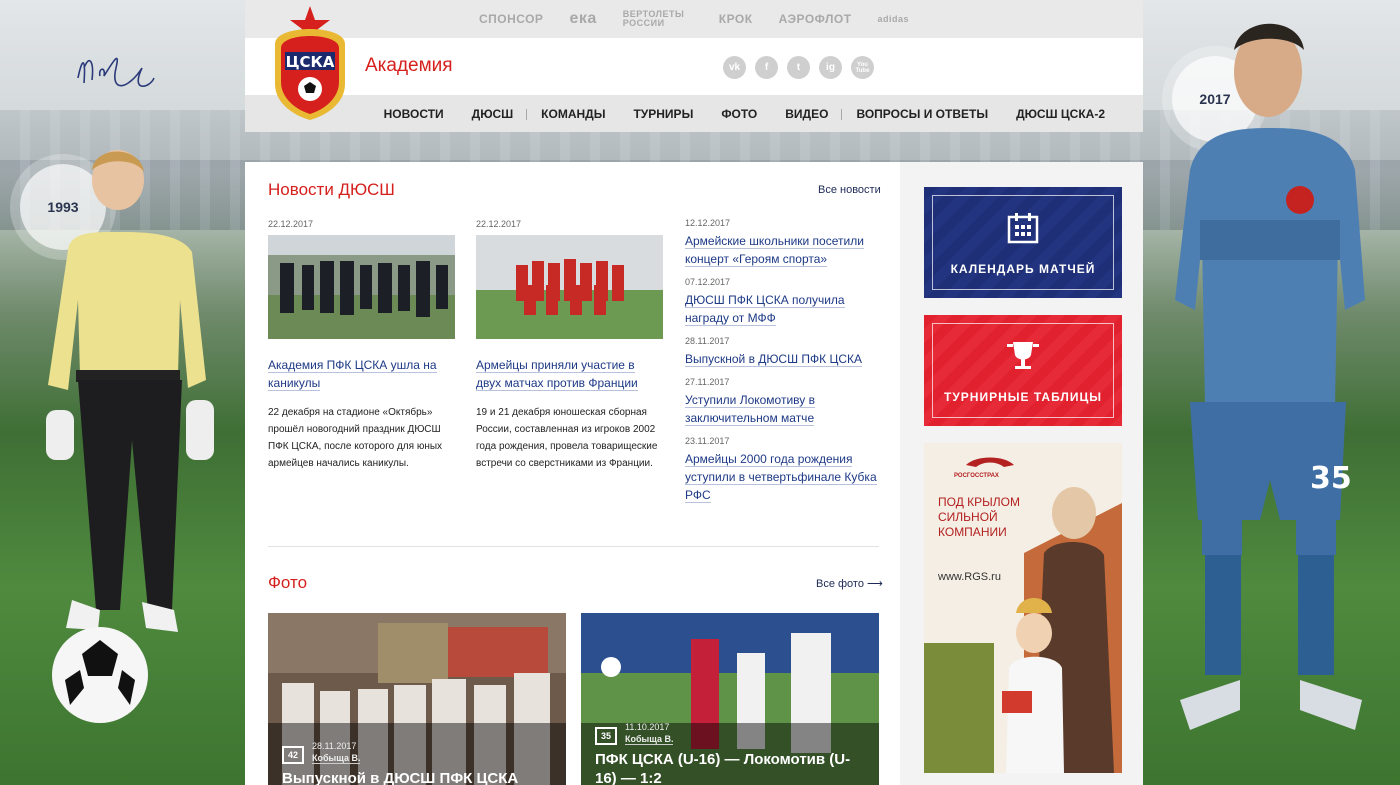 This screenshot has height=785, width=1400. Describe the element at coordinates (849, 190) in the screenshot. I see `all-news-link: Все новости` at that location.